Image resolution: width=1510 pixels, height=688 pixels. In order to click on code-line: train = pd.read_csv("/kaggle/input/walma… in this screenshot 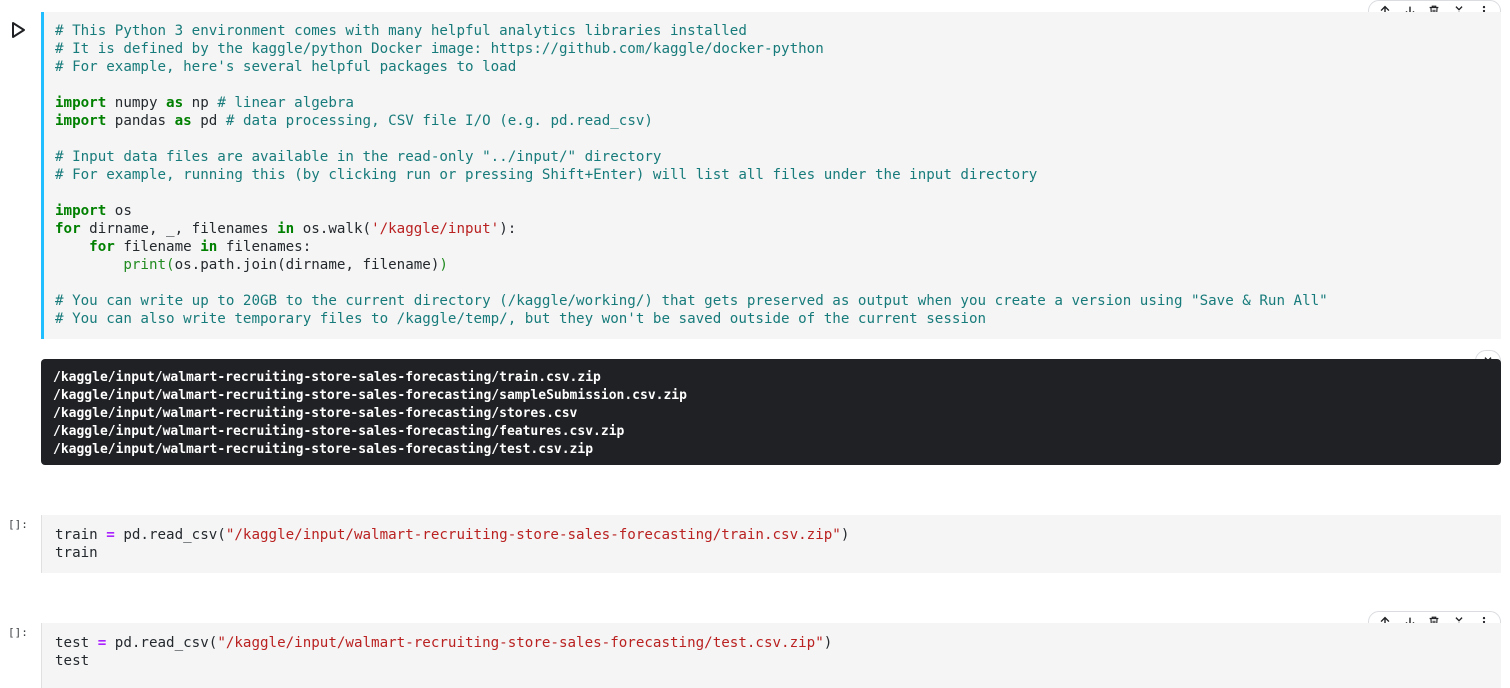, I will do `click(452, 535)`.